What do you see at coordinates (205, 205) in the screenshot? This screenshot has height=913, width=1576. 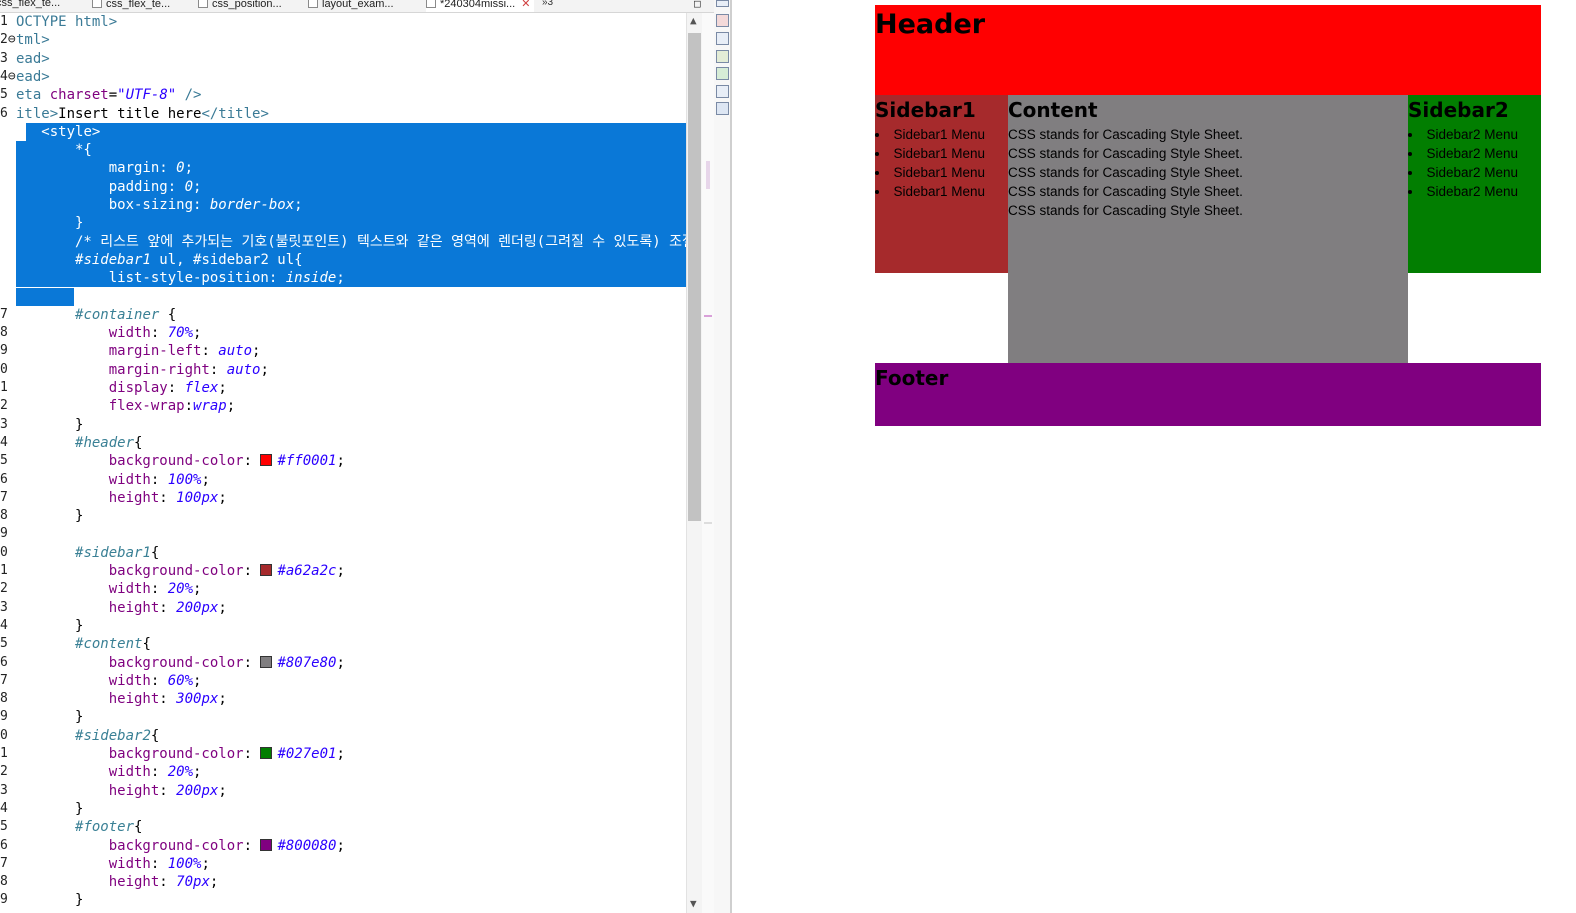 I see `code-text: box-sizing: border-box;` at bounding box center [205, 205].